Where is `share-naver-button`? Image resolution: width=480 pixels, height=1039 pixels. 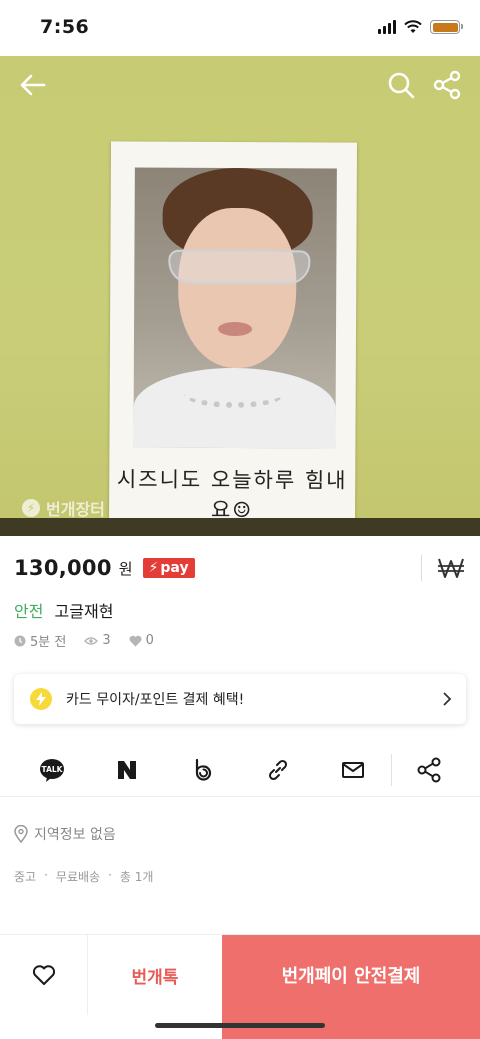
share-naver-button is located at coordinates (127, 770).